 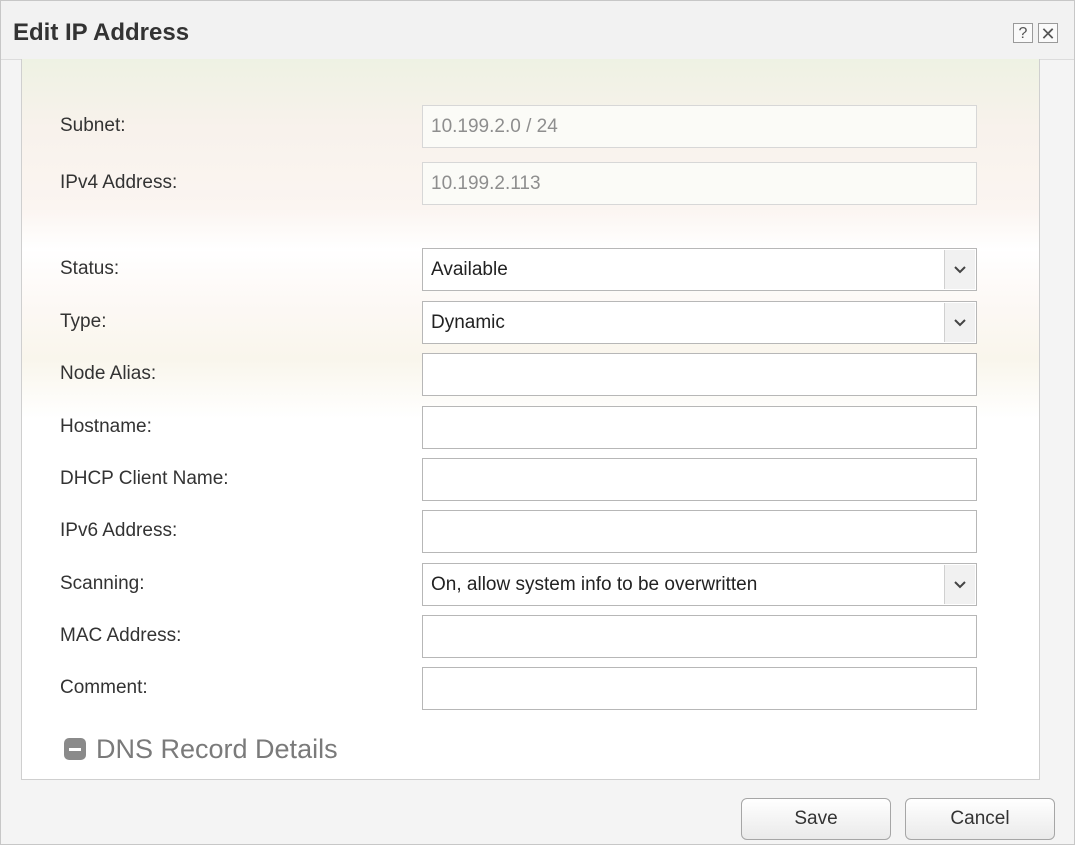 What do you see at coordinates (93, 125) in the screenshot?
I see `subnet-label: Subnet:` at bounding box center [93, 125].